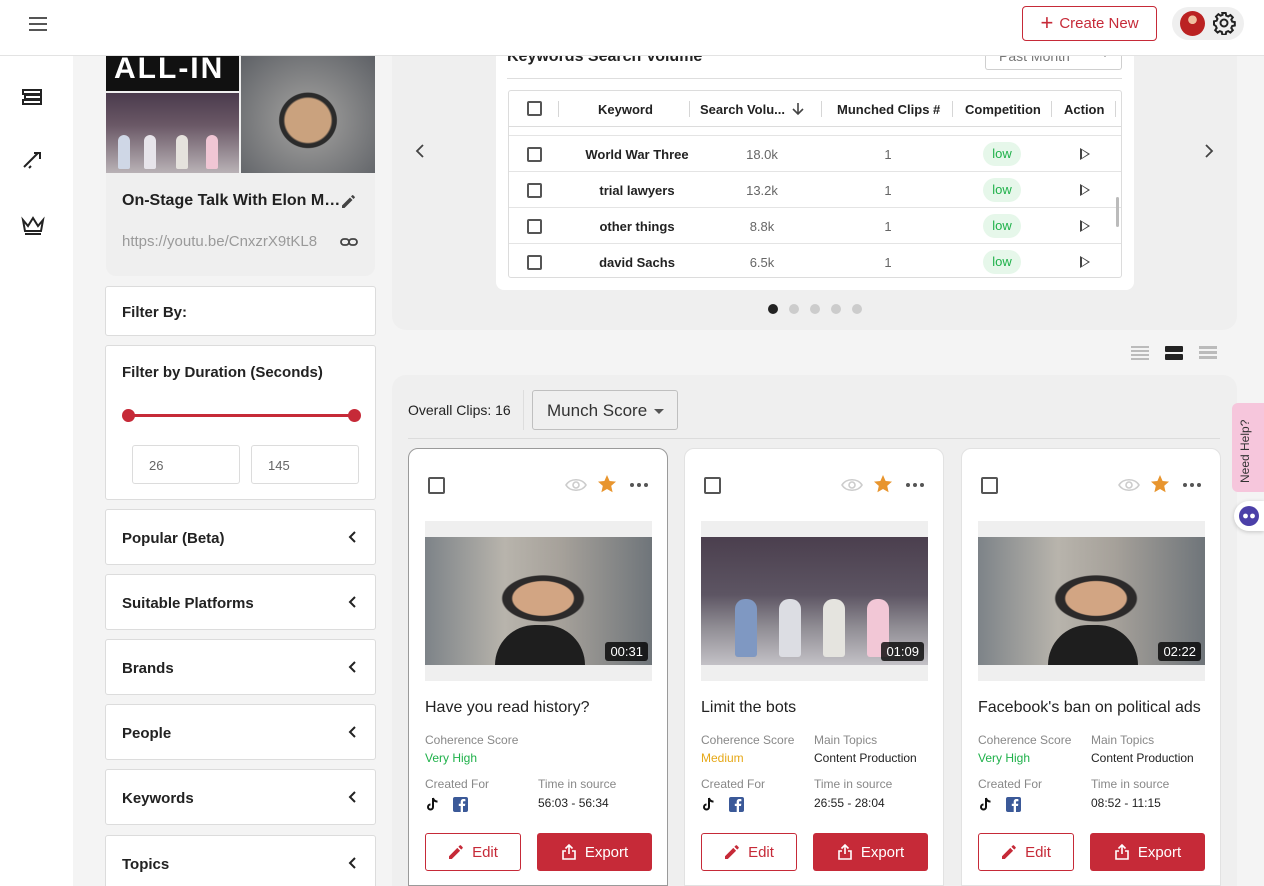  Describe the element at coordinates (241, 415) in the screenshot. I see `duration-slider-track` at that location.